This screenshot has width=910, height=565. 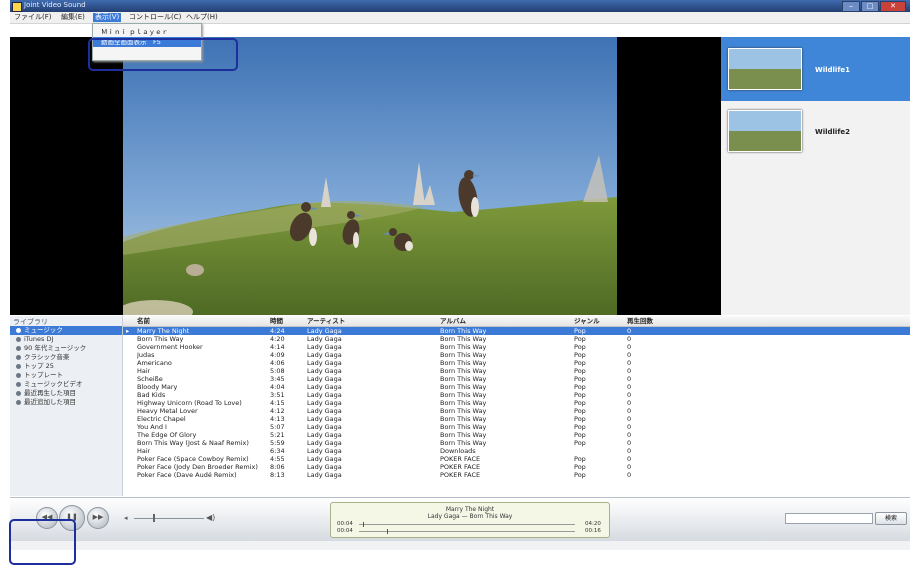 I want to click on cell-name: Poker Face (Space Cowboy Remix), so click(x=193, y=459).